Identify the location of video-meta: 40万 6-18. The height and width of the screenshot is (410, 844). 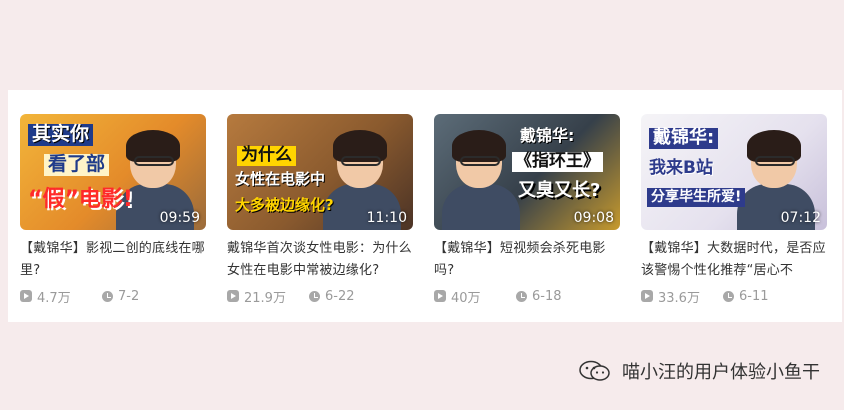
(527, 296).